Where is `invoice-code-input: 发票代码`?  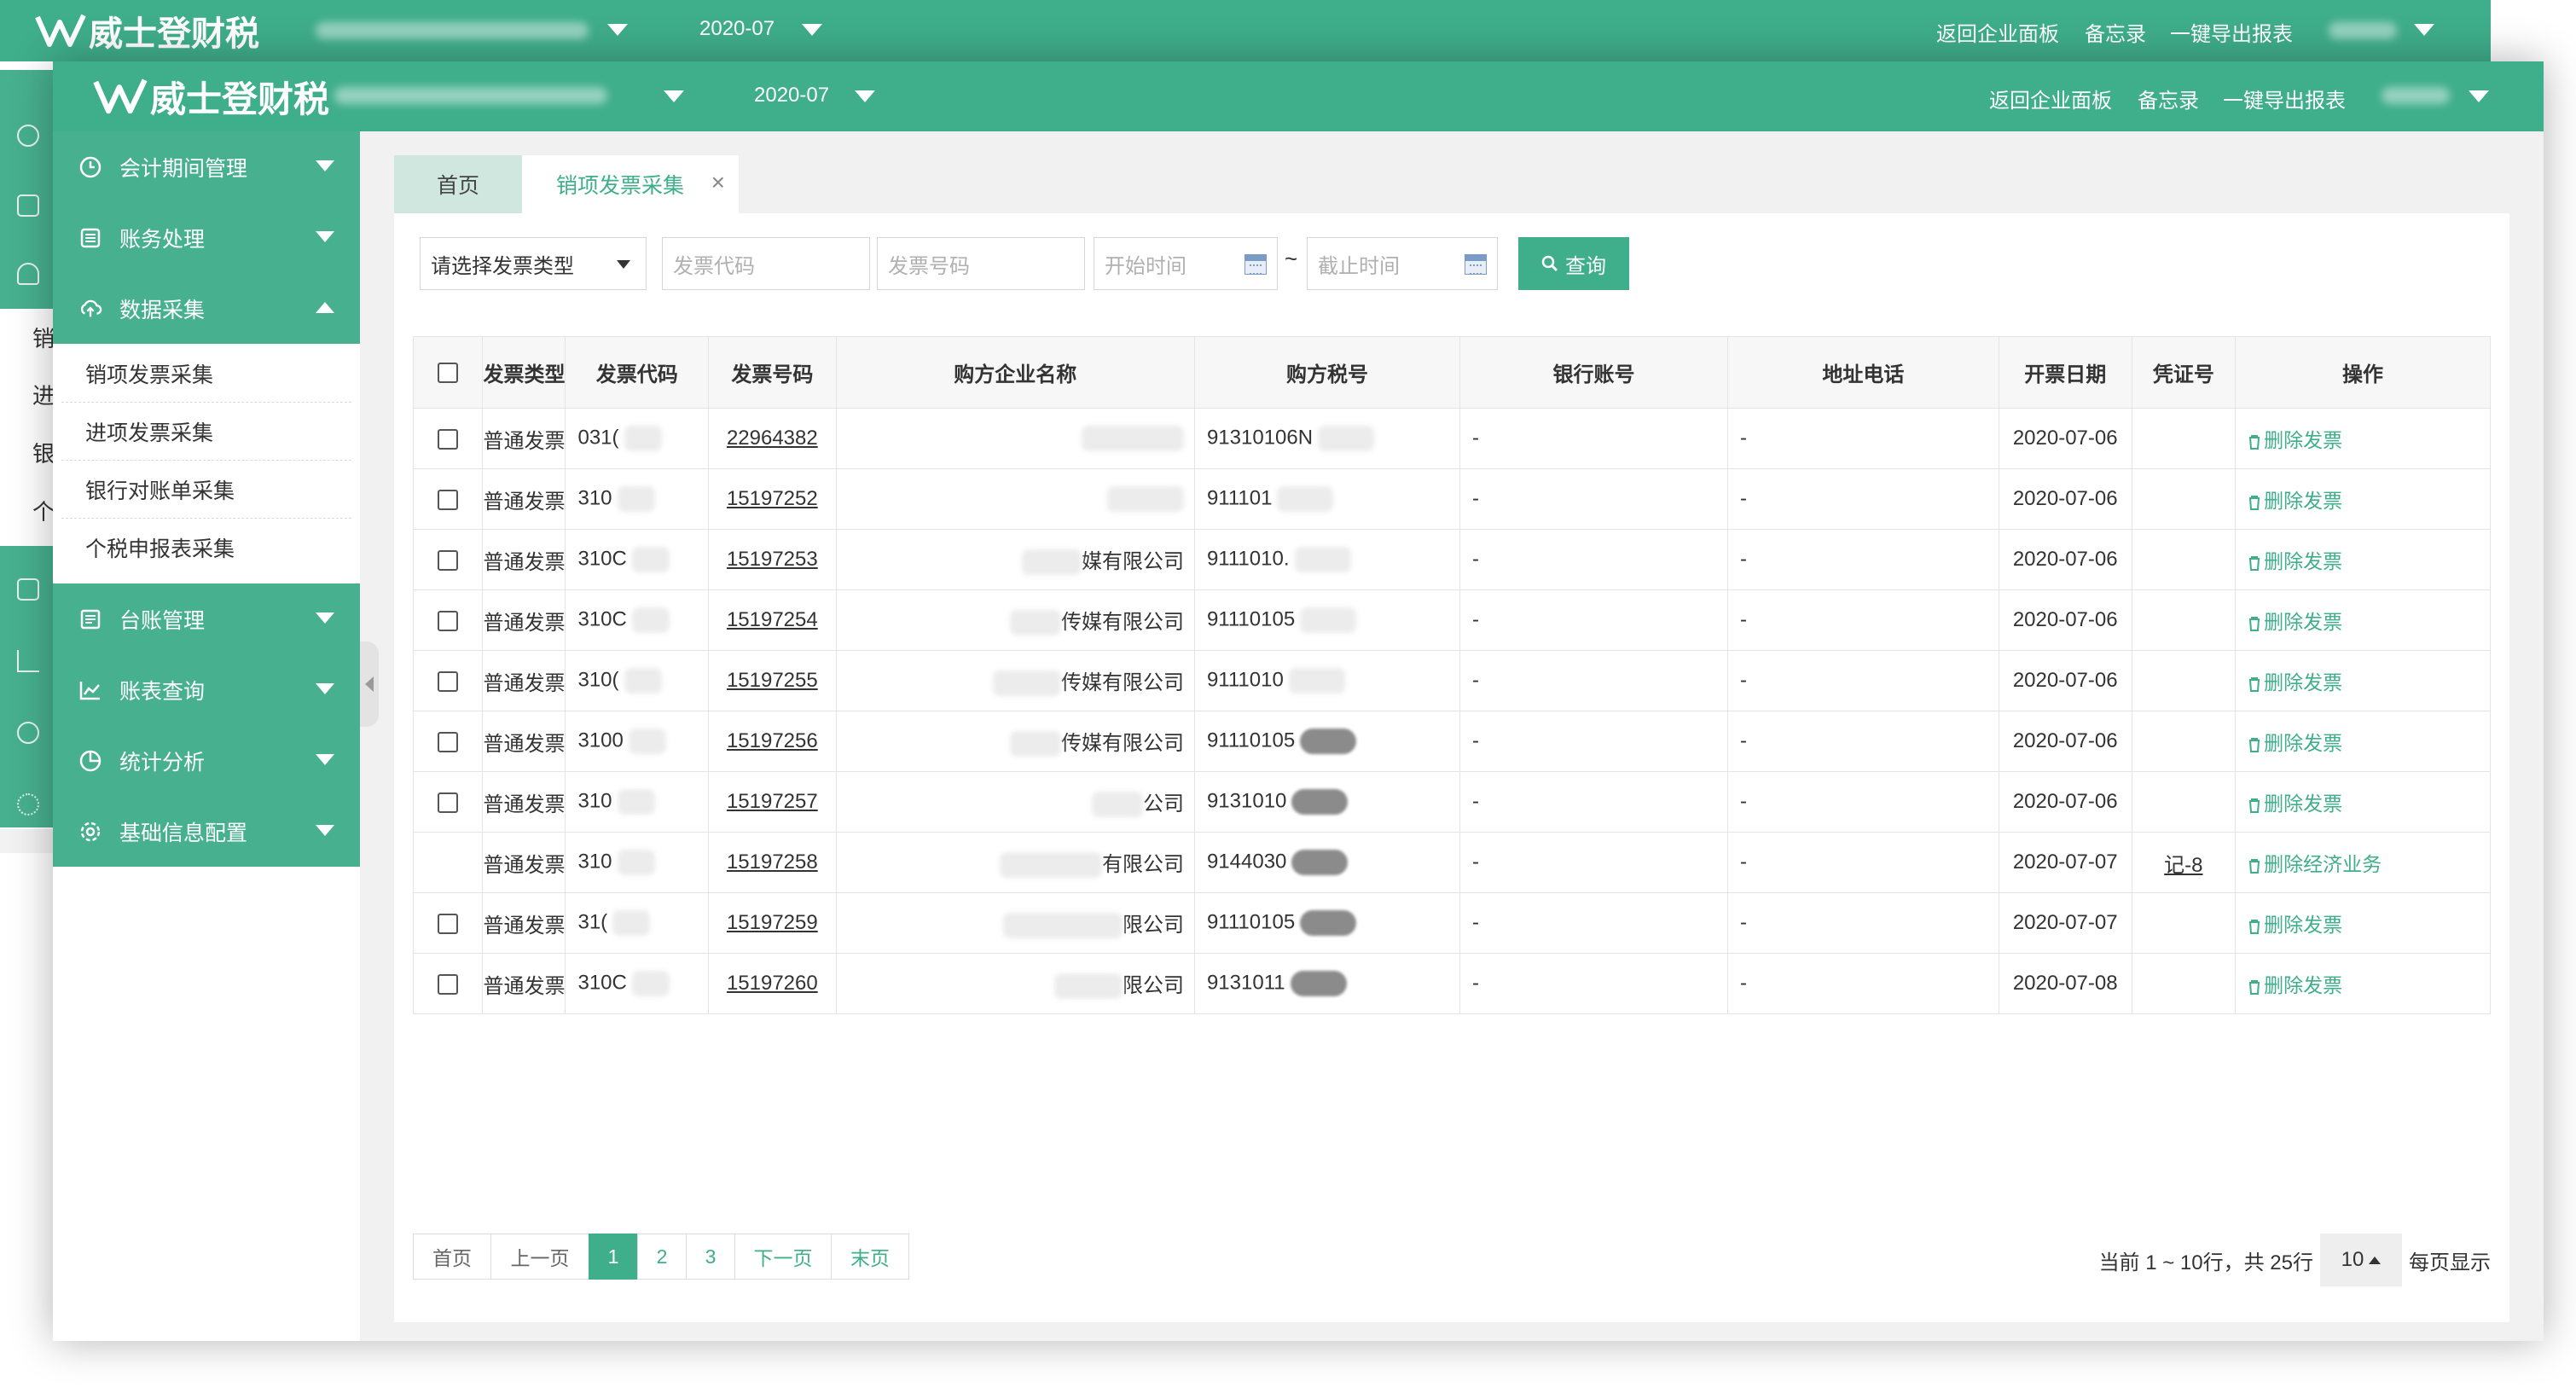 invoice-code-input: 发票代码 is located at coordinates (766, 263).